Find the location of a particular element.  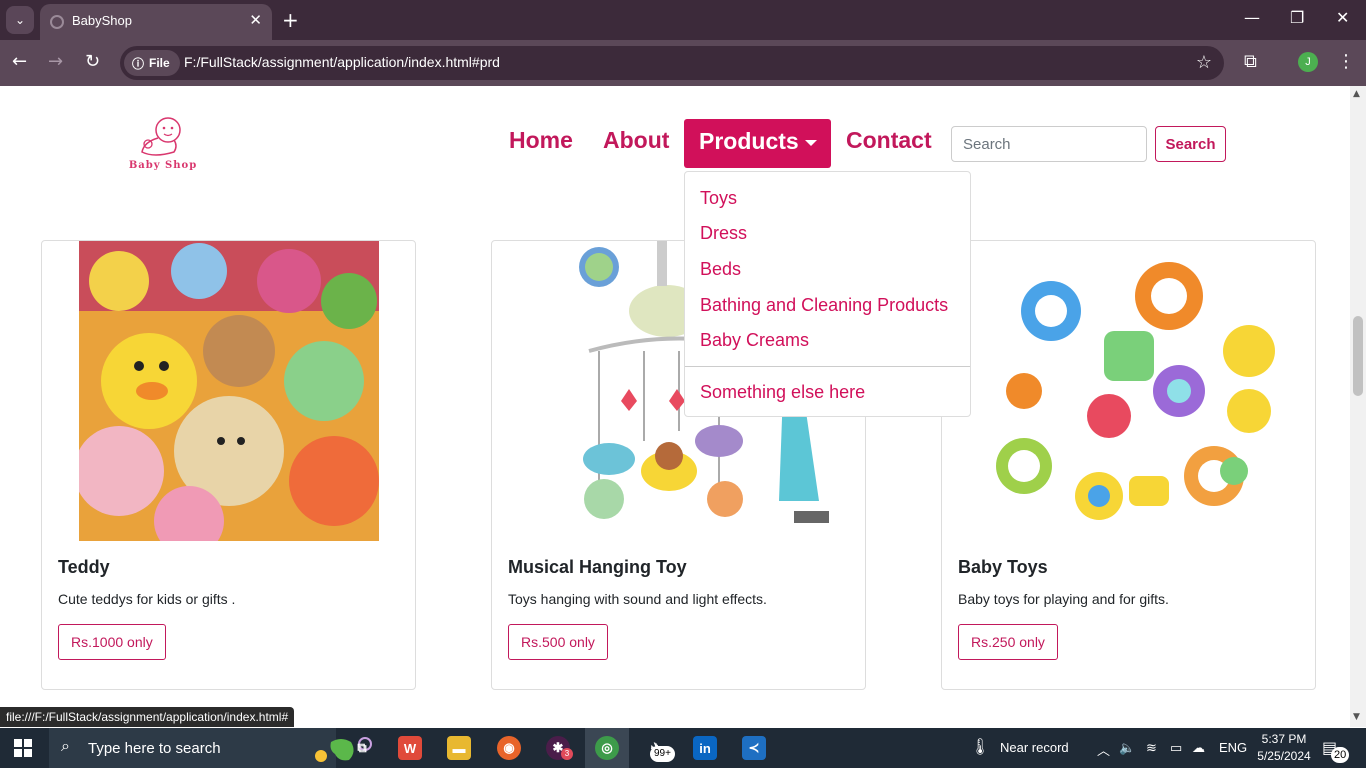

site-info-chip: ⓘ File is located at coordinates (152, 63).